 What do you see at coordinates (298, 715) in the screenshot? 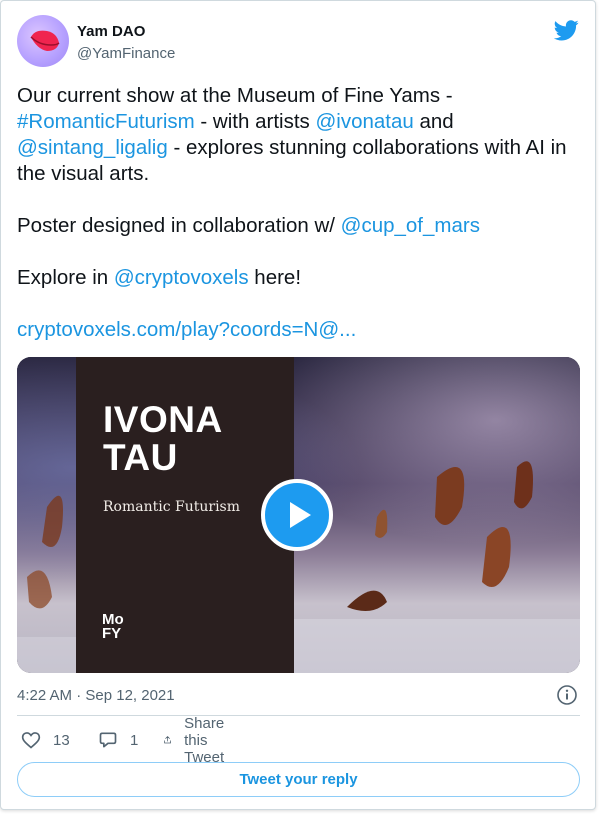
I see `divider` at bounding box center [298, 715].